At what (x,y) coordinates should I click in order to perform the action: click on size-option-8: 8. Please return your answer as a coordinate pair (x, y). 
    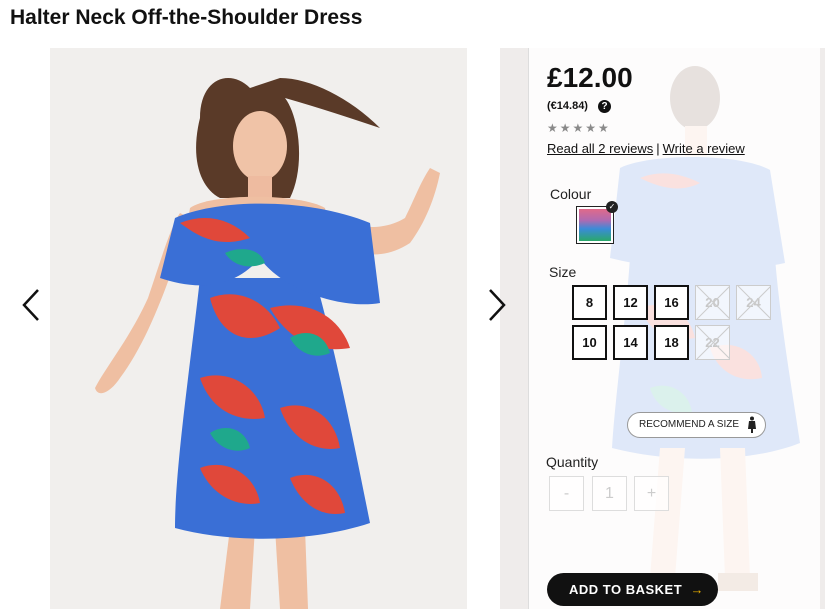
    Looking at the image, I should click on (589, 302).